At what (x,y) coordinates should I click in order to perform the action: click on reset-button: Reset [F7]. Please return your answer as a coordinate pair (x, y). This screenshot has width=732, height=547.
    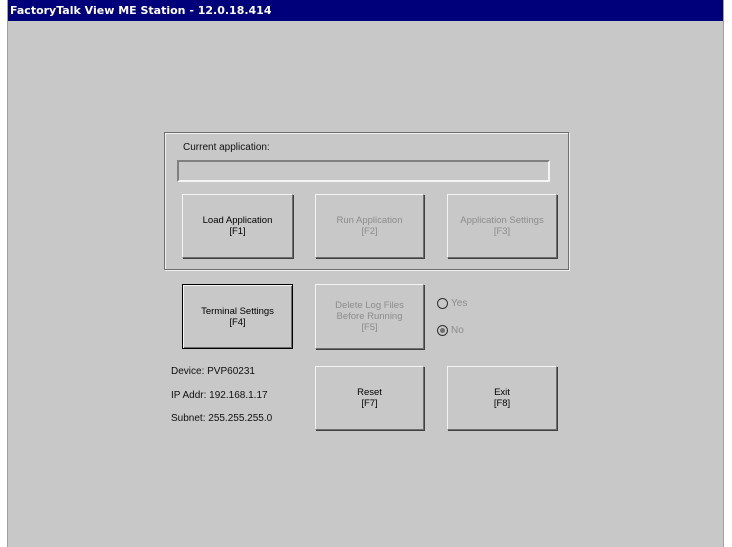
    Looking at the image, I should click on (369, 398).